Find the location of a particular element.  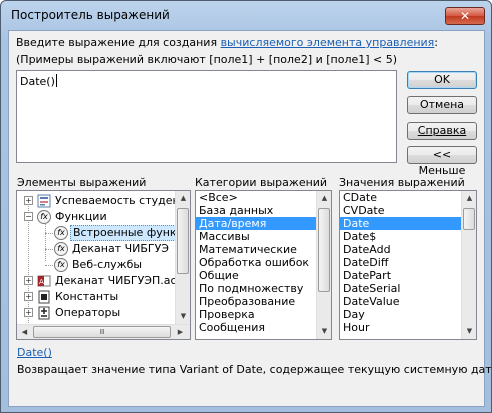

value-item: DateSerial is located at coordinates (408, 288).